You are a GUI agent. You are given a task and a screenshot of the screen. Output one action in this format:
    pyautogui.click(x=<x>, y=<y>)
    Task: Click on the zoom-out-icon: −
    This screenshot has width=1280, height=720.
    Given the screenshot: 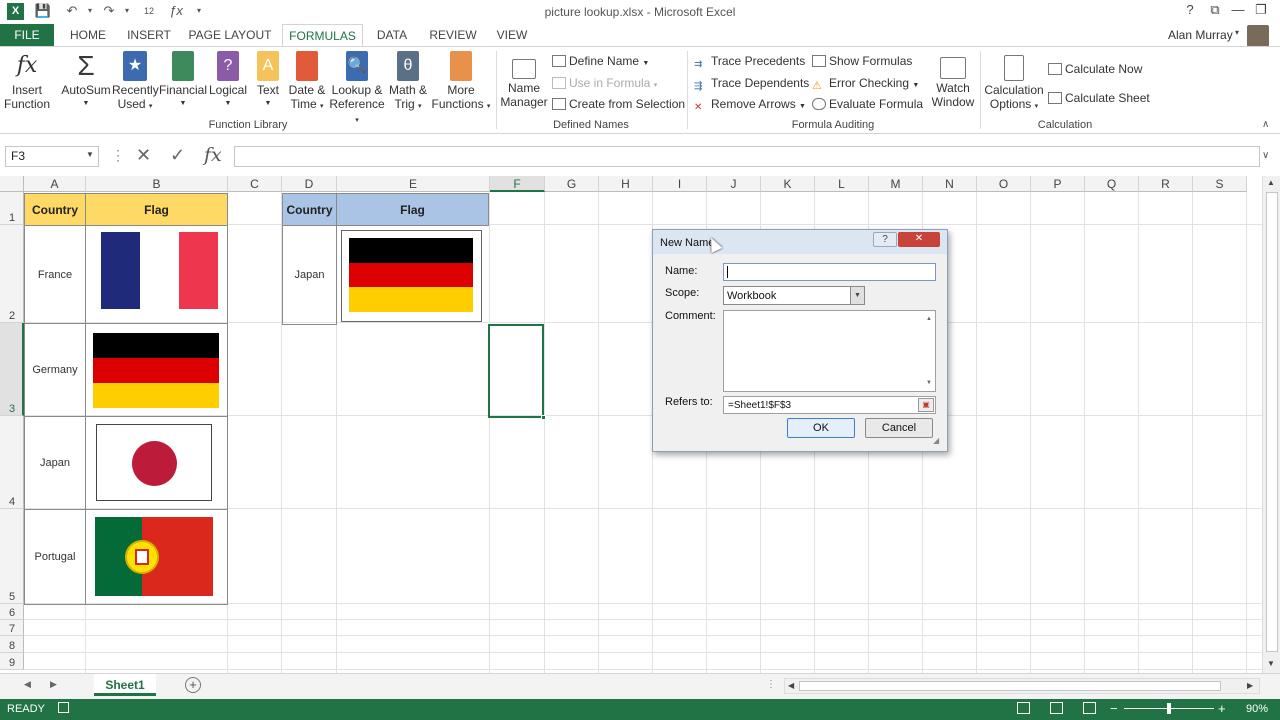 What is the action you would take?
    pyautogui.click(x=1114, y=708)
    